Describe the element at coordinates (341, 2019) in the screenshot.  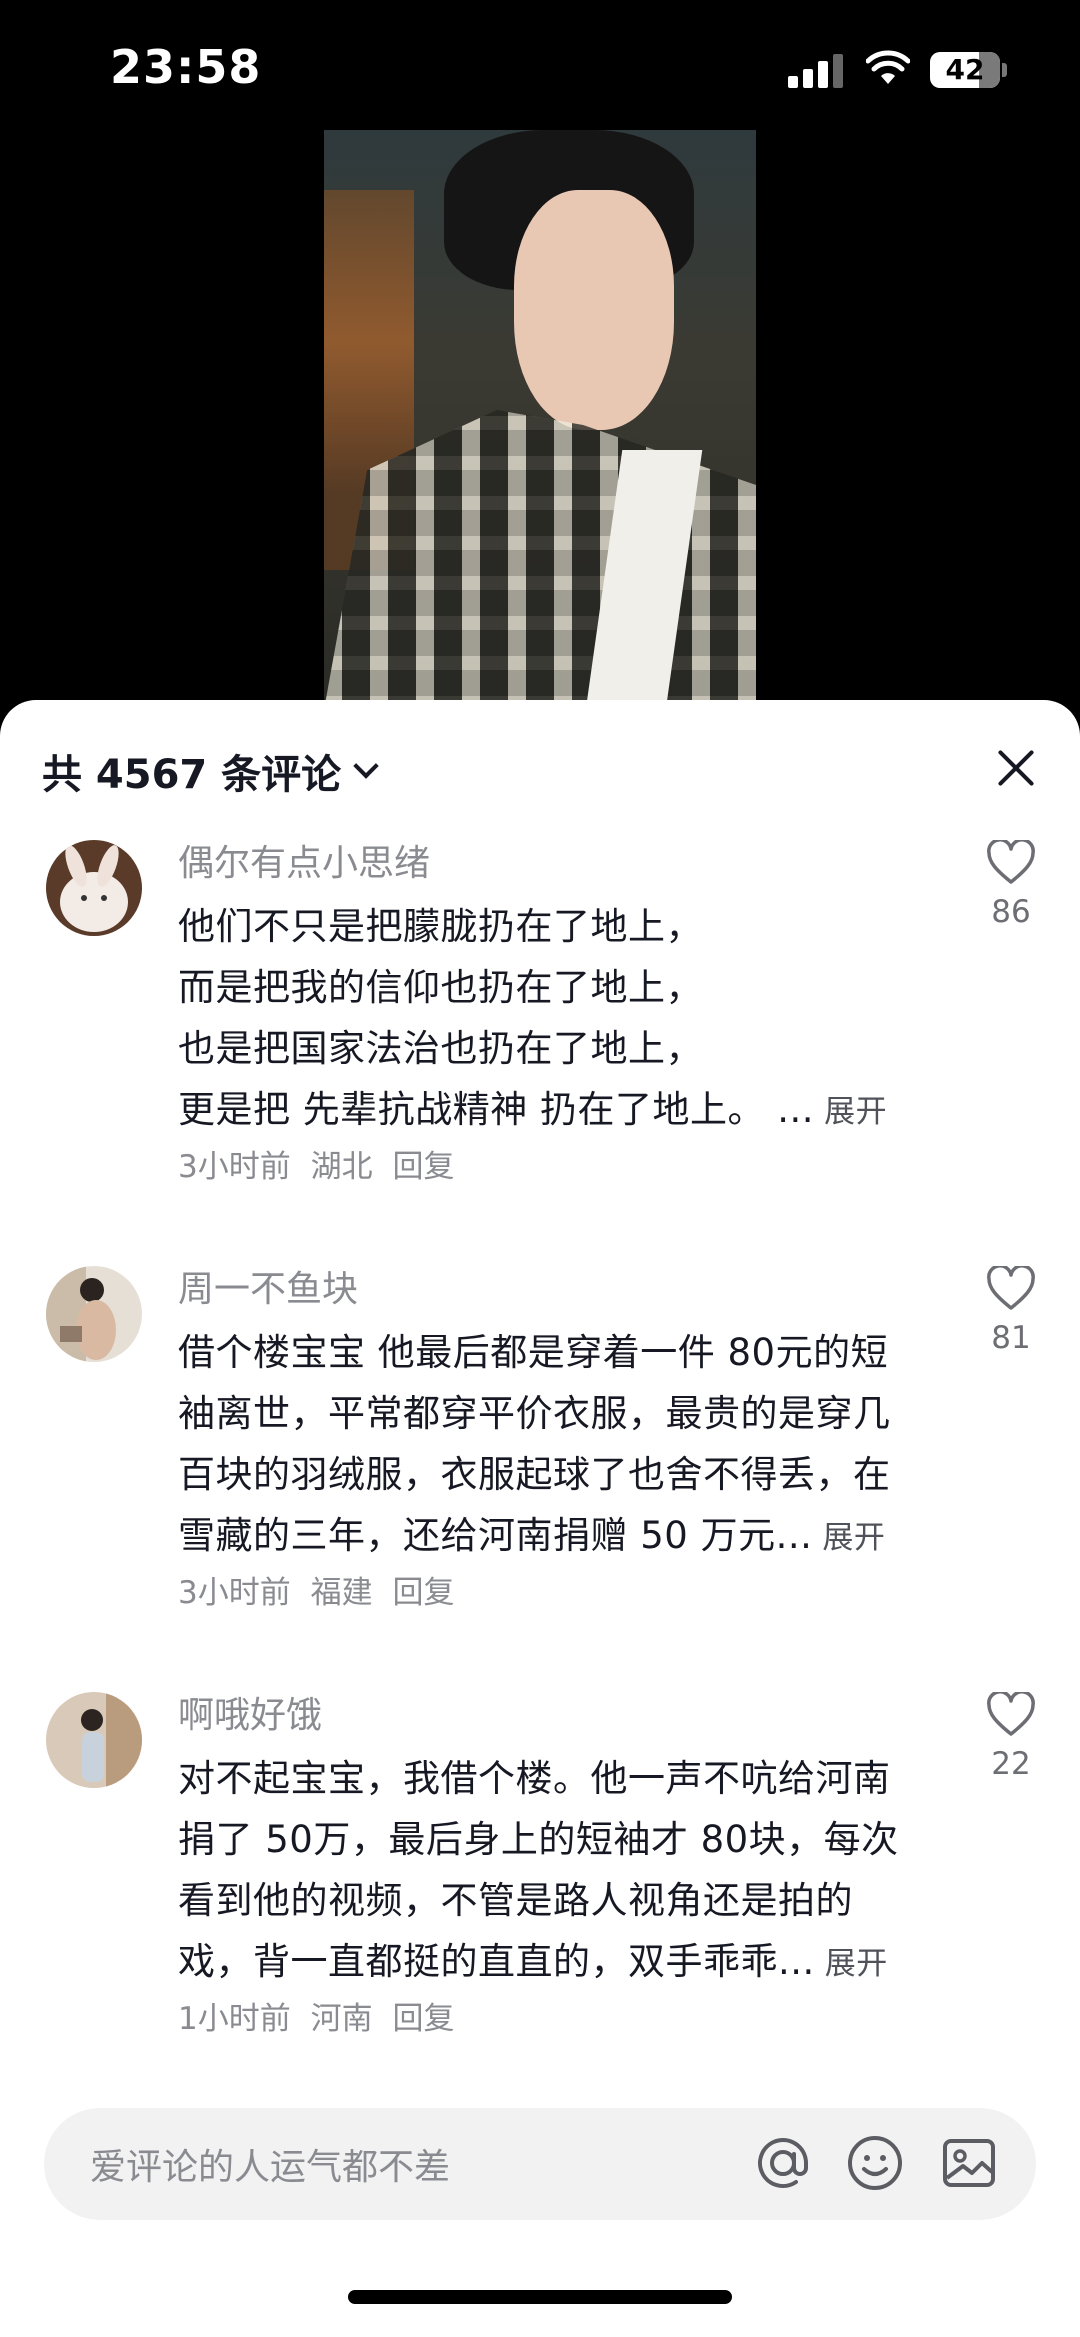
I see `comment-location: 河南` at that location.